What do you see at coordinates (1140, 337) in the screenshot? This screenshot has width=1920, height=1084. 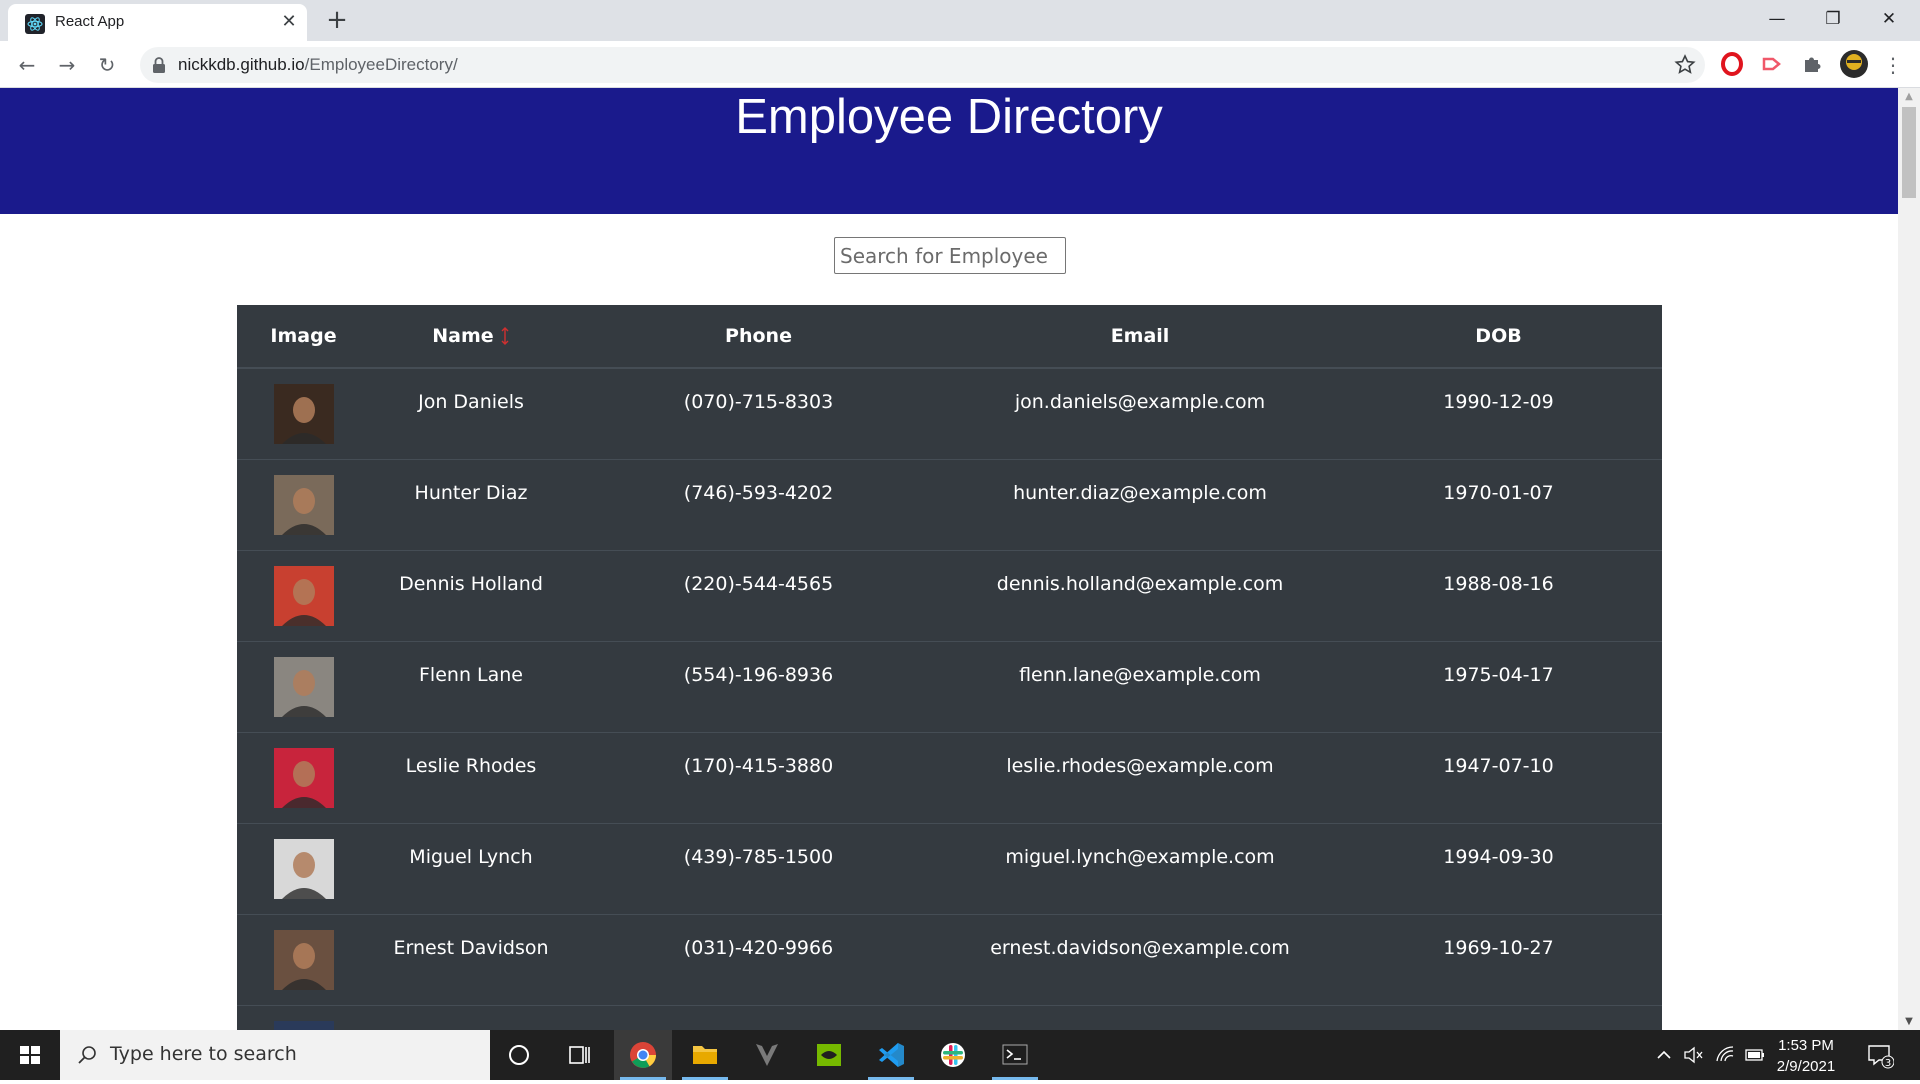 I see `column-header-email: Email` at bounding box center [1140, 337].